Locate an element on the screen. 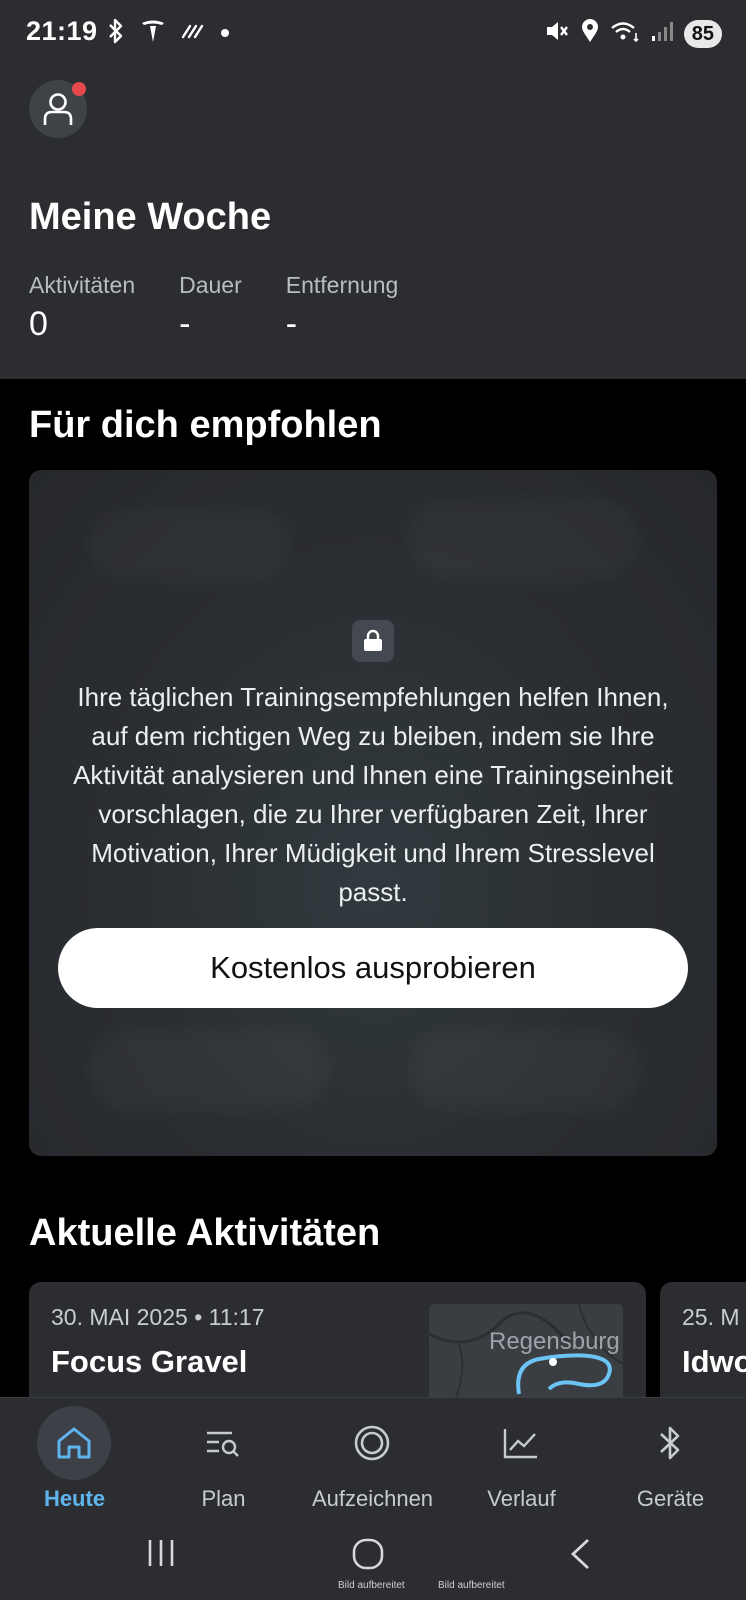 The height and width of the screenshot is (1600, 746). user-icon is located at coordinates (58, 109).